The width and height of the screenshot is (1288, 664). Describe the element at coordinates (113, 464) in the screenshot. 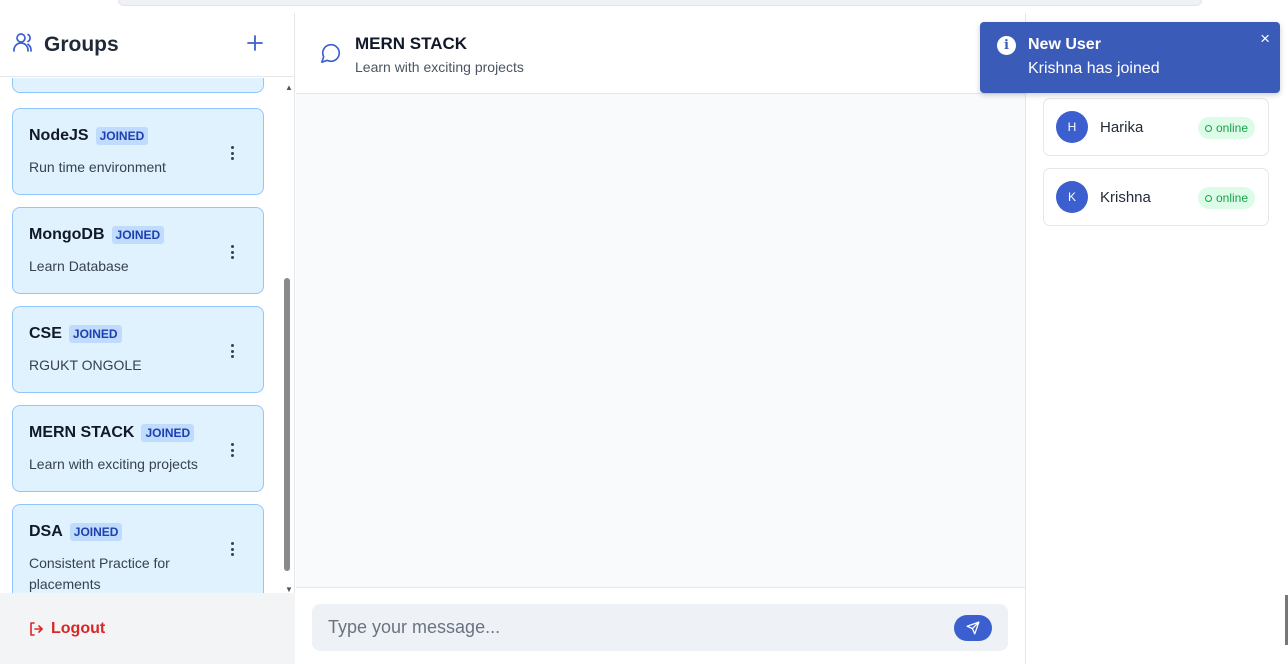

I see `group-description: Learn with exciting projects` at that location.